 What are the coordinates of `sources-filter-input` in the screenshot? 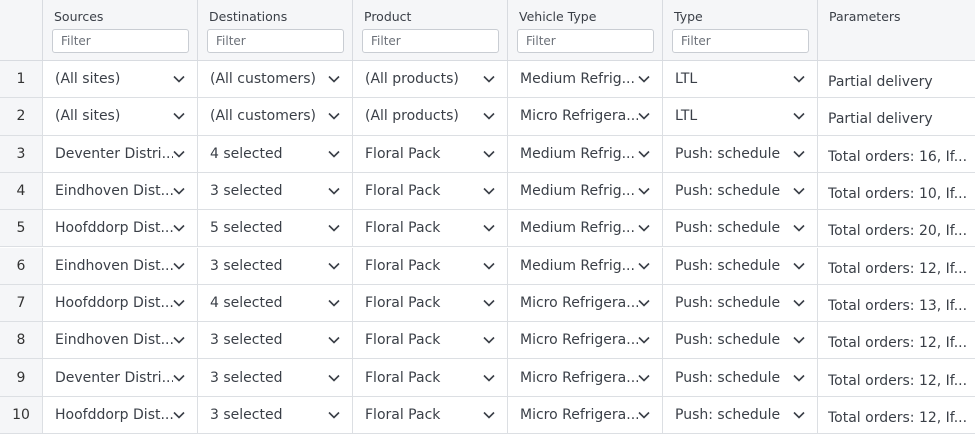 It's located at (120, 41).